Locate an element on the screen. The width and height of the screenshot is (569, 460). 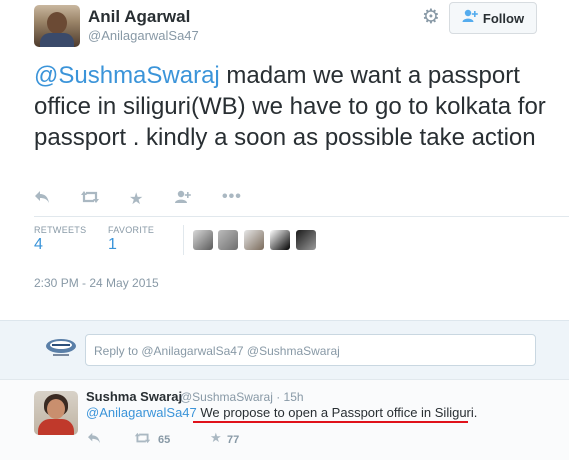
current-user-avatar is located at coordinates (61, 347).